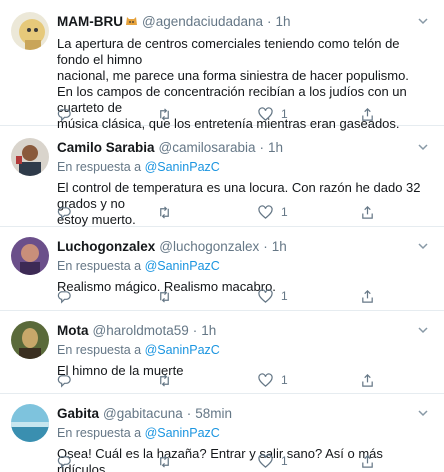 This screenshot has width=444, height=472. I want to click on author-handle: @luchogonzalex, so click(209, 246).